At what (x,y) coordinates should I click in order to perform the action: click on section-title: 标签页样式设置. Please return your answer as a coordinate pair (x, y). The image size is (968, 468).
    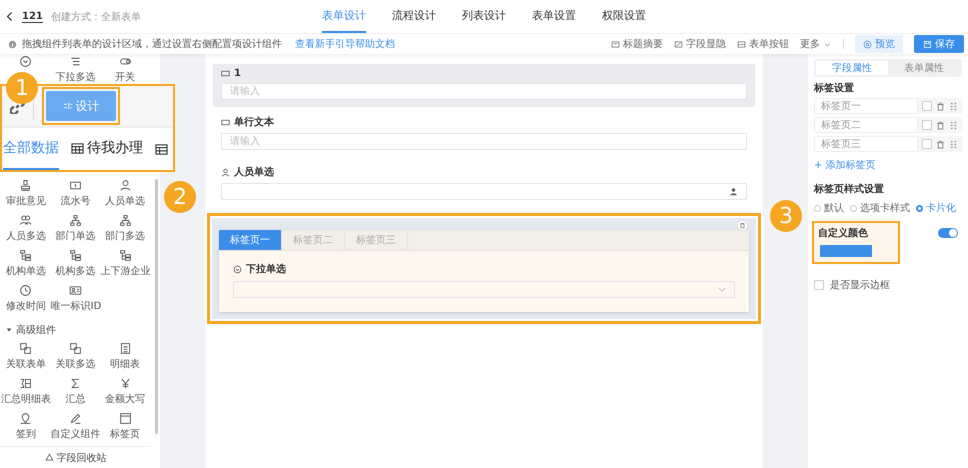
    Looking at the image, I should click on (849, 189).